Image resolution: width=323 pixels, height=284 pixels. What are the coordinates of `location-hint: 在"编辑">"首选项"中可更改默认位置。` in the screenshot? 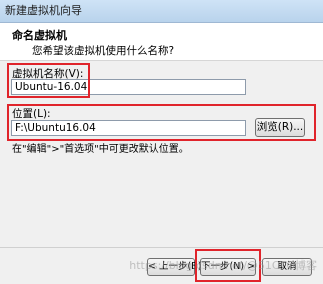 It's located at (100, 149).